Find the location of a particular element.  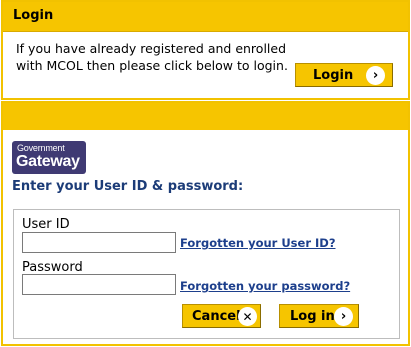

cancel-button: Cancel ✕ is located at coordinates (221, 316).